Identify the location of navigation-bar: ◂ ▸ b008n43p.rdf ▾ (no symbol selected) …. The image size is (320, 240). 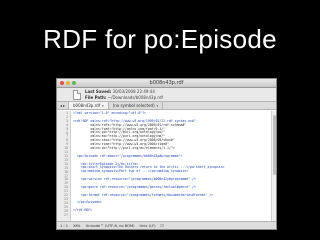
(166, 106).